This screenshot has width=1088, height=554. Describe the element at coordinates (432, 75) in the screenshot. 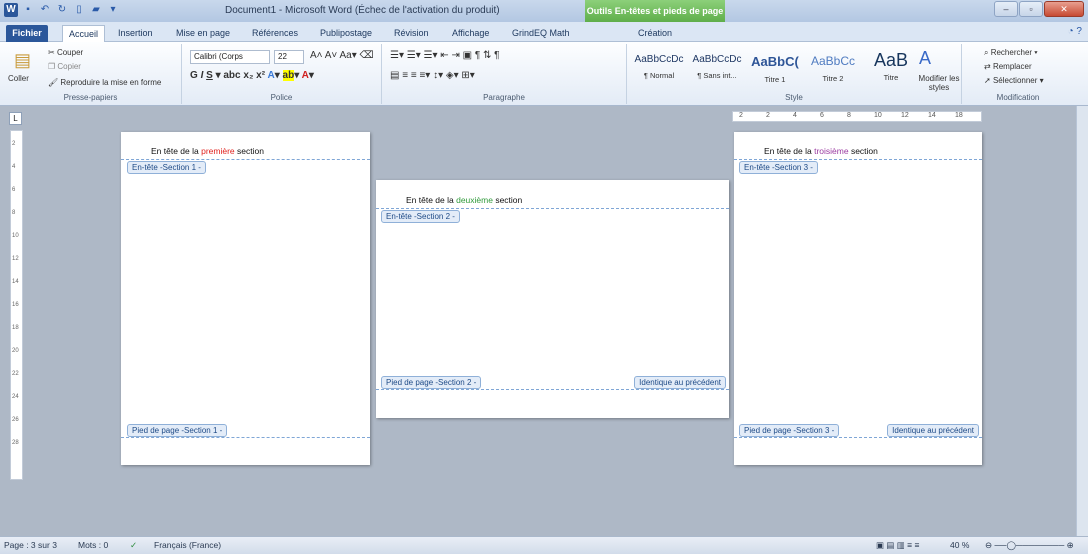

I see `align-buttons: ▤ ≡ ≡ ≡▾ ↕▾ ◈▾ ⊞▾` at that location.